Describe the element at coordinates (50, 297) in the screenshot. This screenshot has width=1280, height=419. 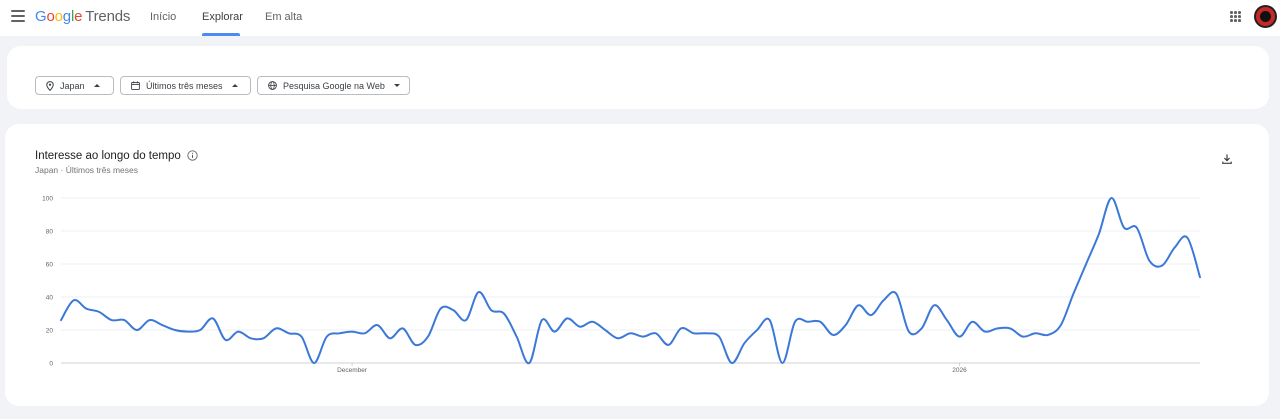
I see `y-tick-label: 40` at that location.